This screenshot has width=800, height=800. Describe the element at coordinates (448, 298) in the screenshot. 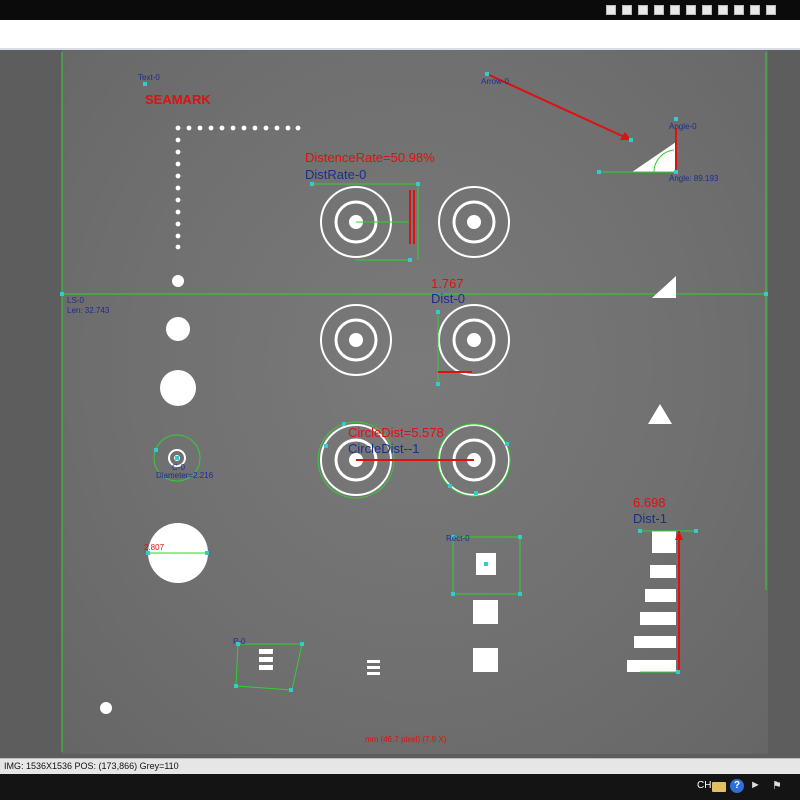

I see `dist0-label: Dist-0` at that location.